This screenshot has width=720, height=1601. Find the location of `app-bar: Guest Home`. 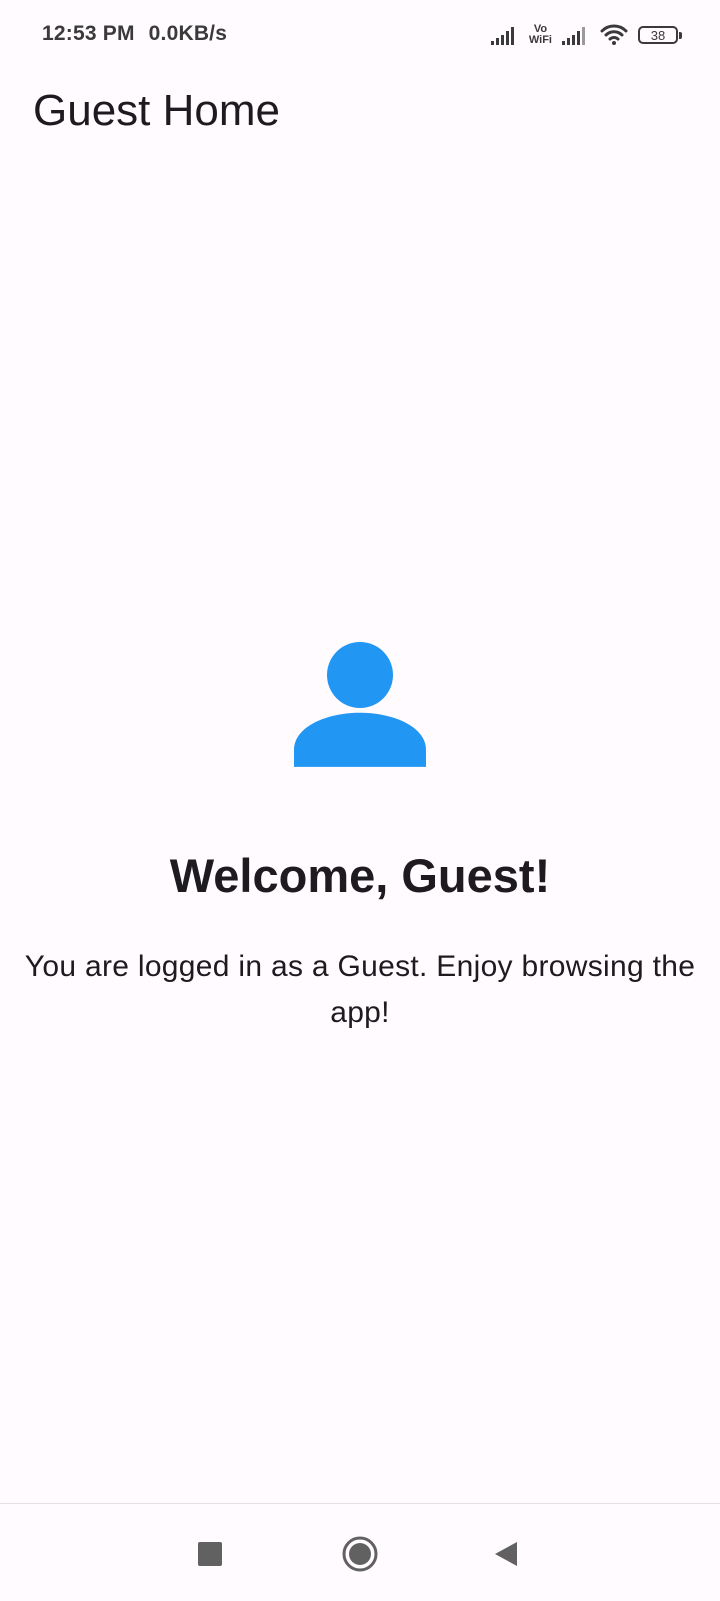

app-bar: Guest Home is located at coordinates (360, 110).